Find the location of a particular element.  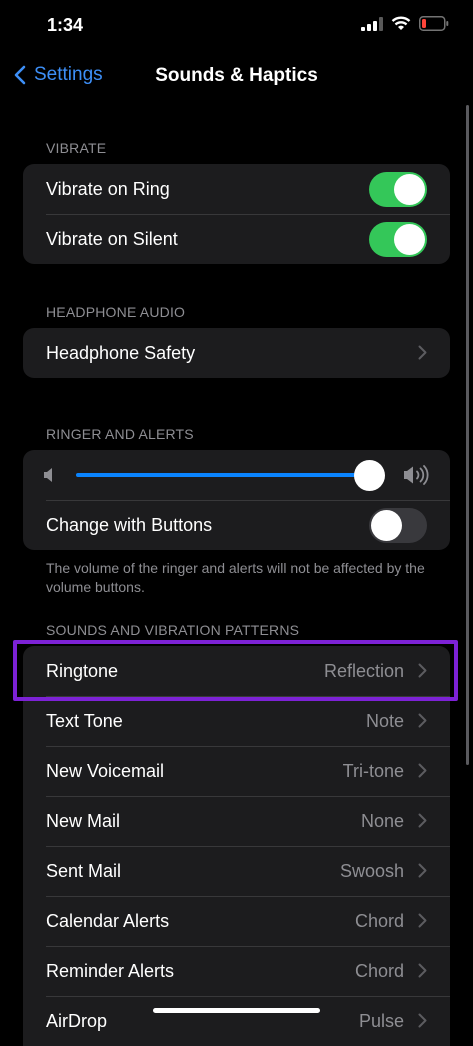

speaker-high-icon is located at coordinates (416, 475).